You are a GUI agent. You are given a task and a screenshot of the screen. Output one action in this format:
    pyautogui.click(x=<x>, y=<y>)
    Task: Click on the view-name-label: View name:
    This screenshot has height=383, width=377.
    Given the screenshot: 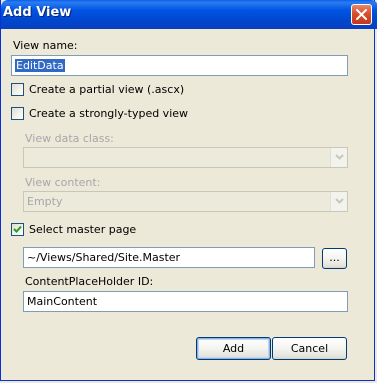 What is the action you would take?
    pyautogui.click(x=45, y=45)
    